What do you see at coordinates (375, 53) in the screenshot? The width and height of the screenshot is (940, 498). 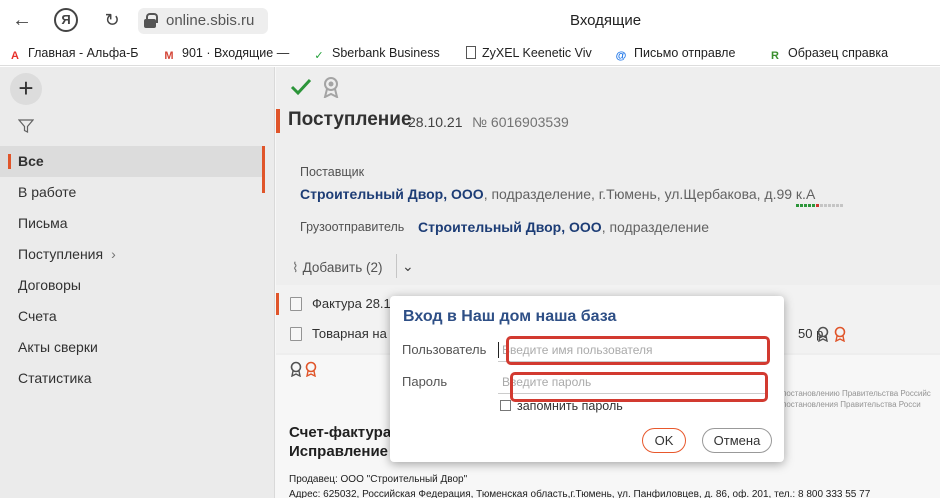 I see `bookmark-sberbank: ✓ Sberbank Business` at bounding box center [375, 53].